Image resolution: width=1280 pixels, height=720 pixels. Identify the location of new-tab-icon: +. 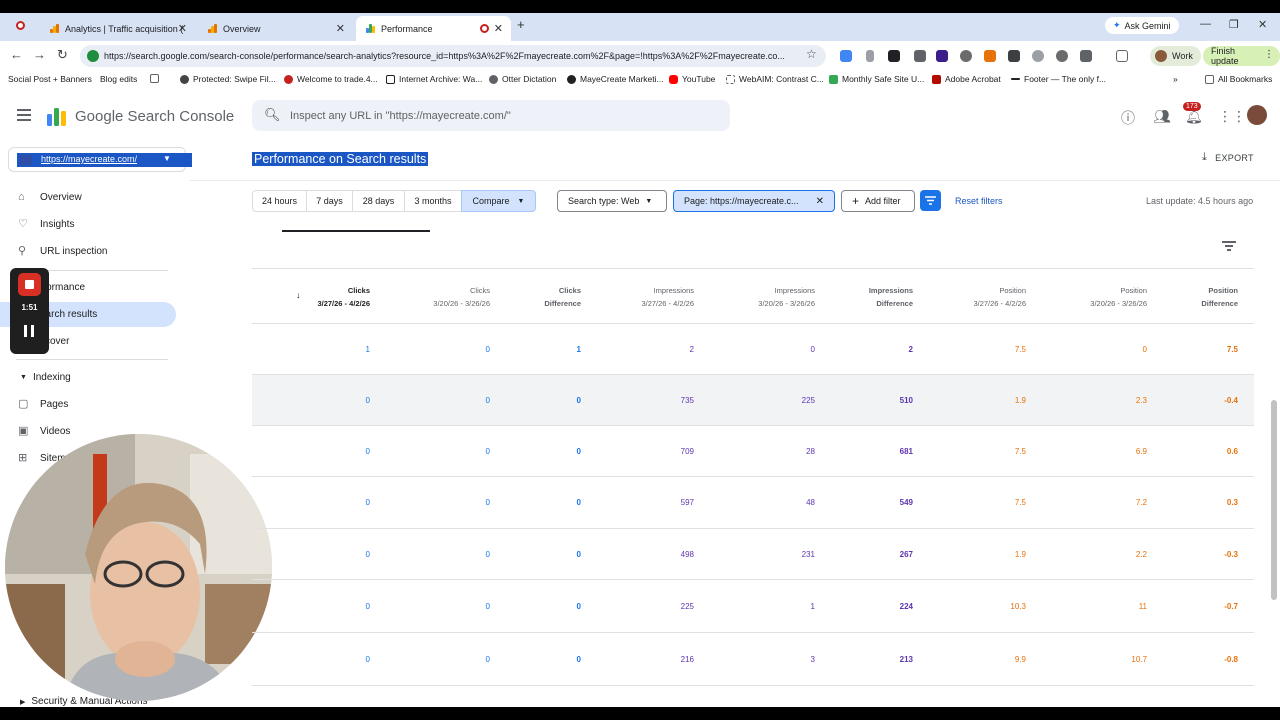
(521, 24).